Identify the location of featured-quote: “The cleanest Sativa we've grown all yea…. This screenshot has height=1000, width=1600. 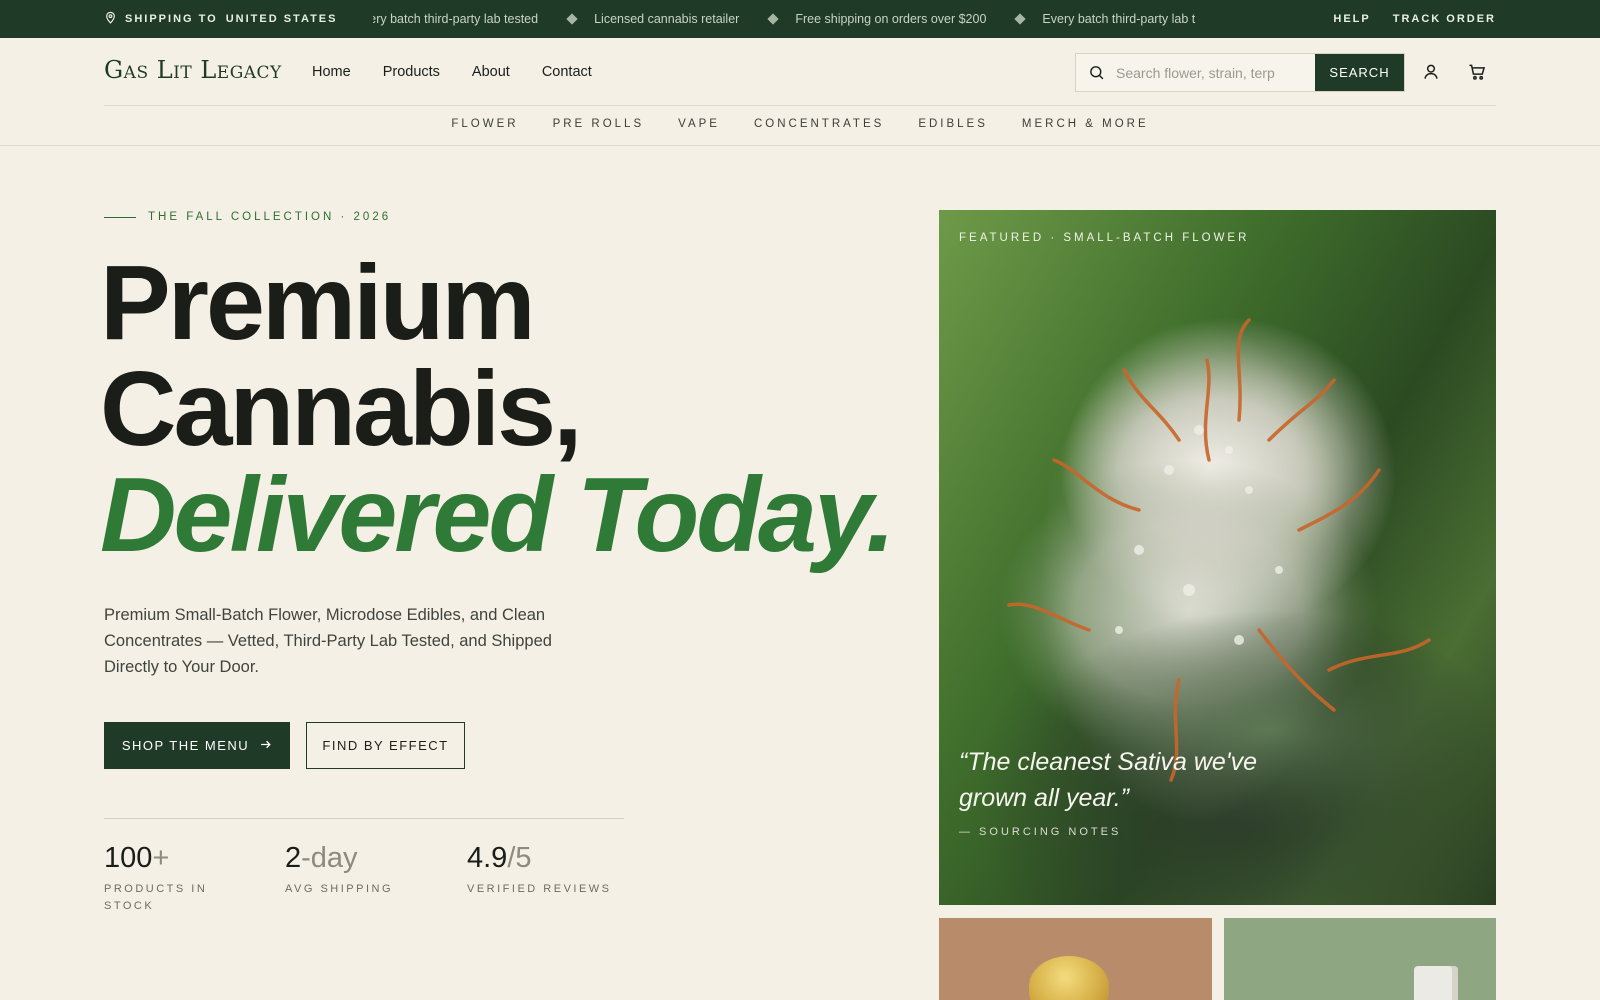
(1108, 780).